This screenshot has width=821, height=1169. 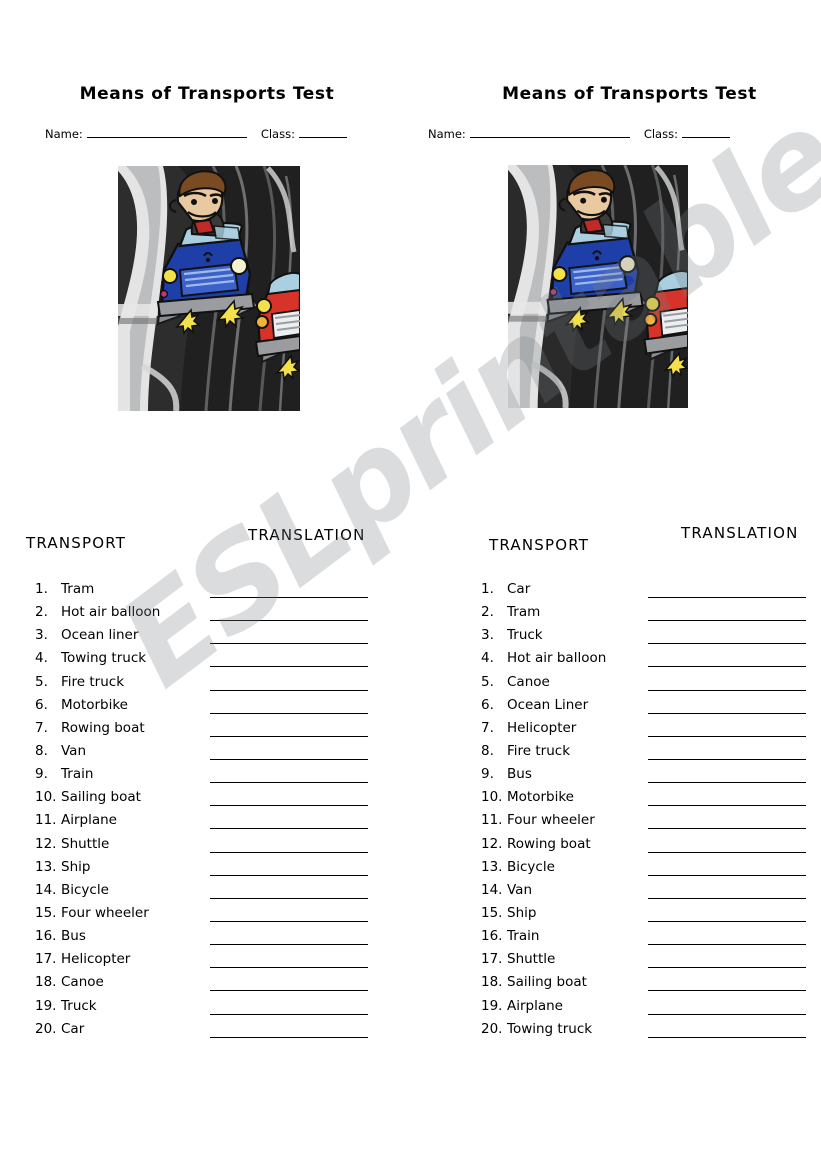 What do you see at coordinates (643, 1032) in the screenshot?
I see `list-item: 20. Towing truck` at bounding box center [643, 1032].